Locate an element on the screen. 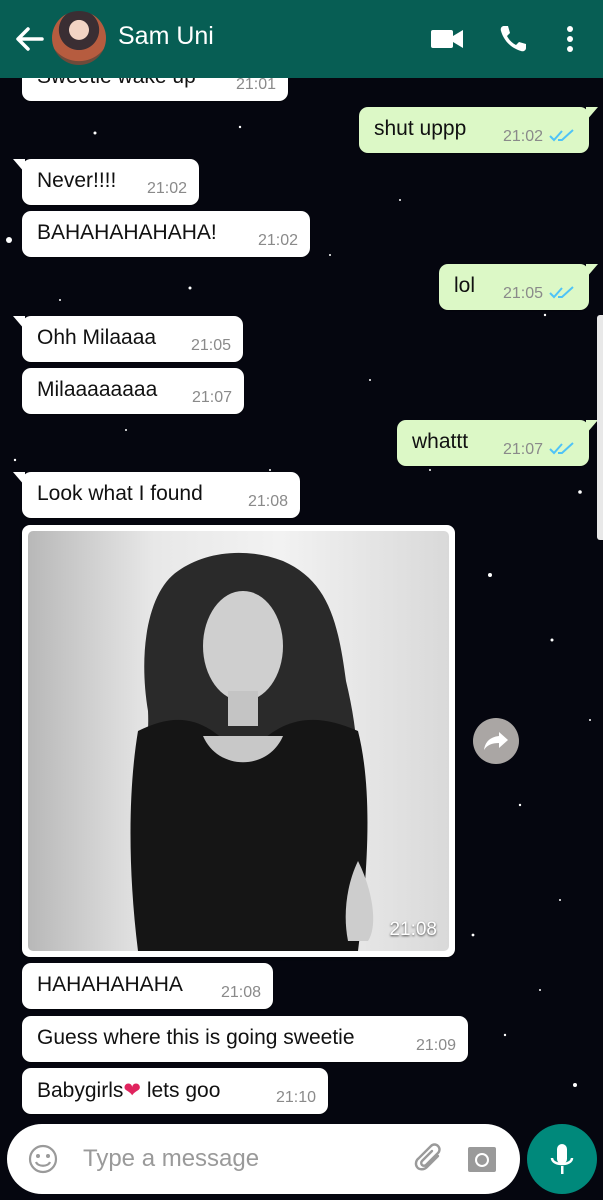 The height and width of the screenshot is (1200, 603). message-outgoing: whattt 21:07 is located at coordinates (497, 443).